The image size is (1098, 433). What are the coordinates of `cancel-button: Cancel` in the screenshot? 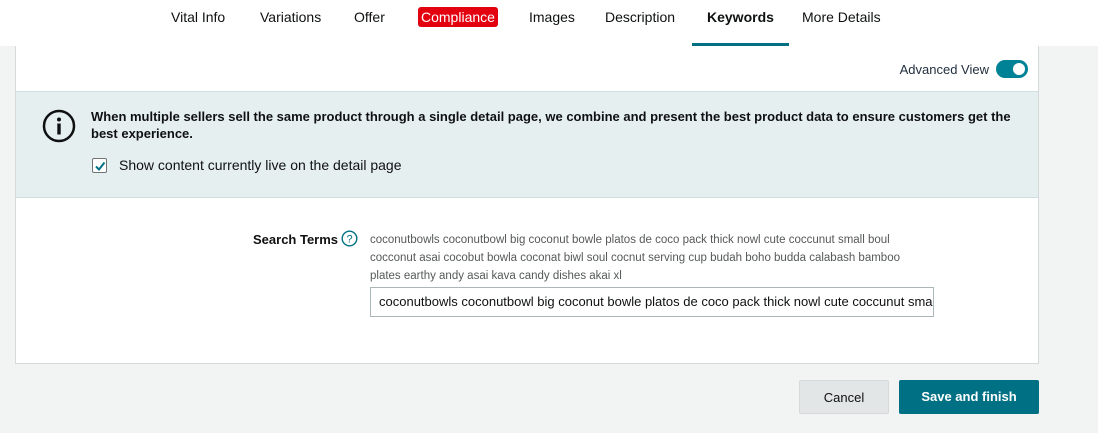 It's located at (844, 397).